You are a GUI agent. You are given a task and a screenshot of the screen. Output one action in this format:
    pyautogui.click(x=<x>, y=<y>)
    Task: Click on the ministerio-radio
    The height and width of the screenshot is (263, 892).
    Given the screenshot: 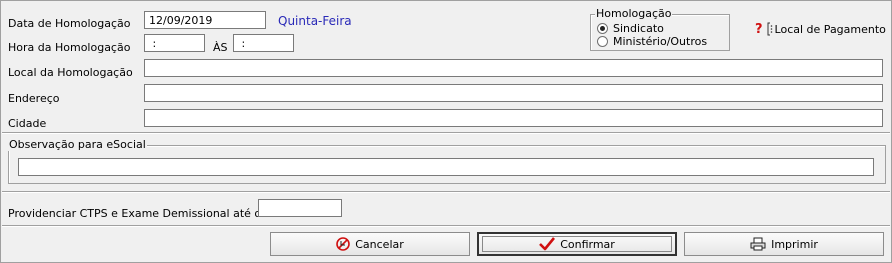 What is the action you would take?
    pyautogui.click(x=602, y=41)
    